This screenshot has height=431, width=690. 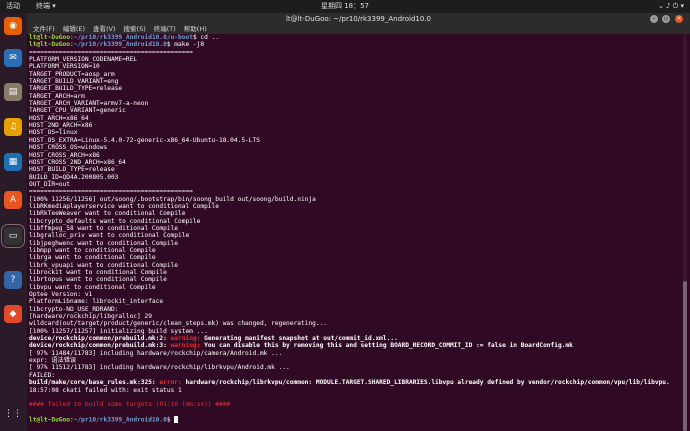 I want to click on terminal-line: libffmpeg_58 want to conditional Compile, so click(x=104, y=228).